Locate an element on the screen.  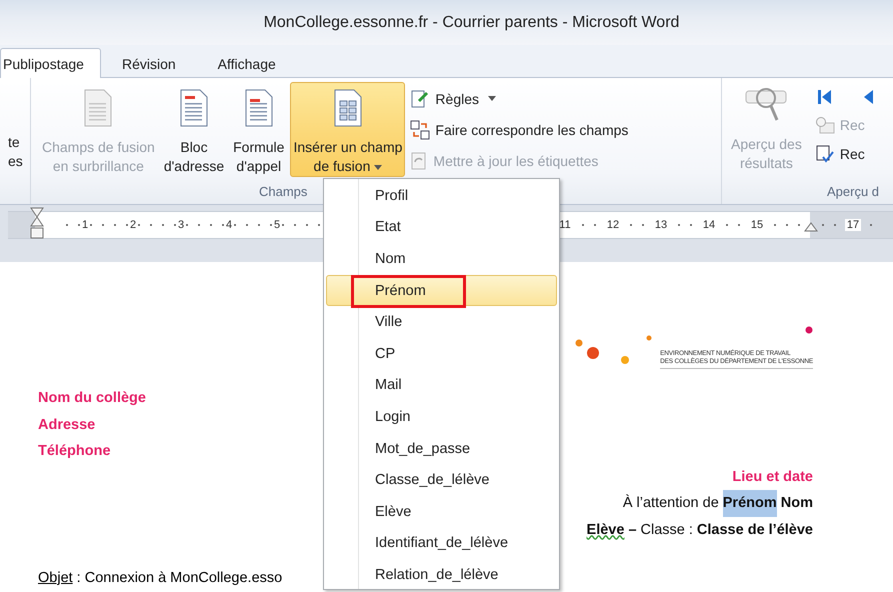
ruler-number: 15 is located at coordinates (757, 225).